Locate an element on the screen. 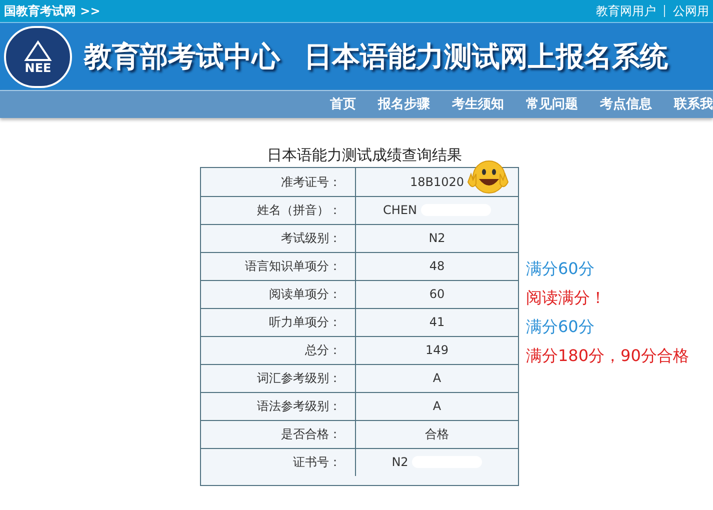 This screenshot has height=510, width=713. field-value: CHEN is located at coordinates (400, 210).